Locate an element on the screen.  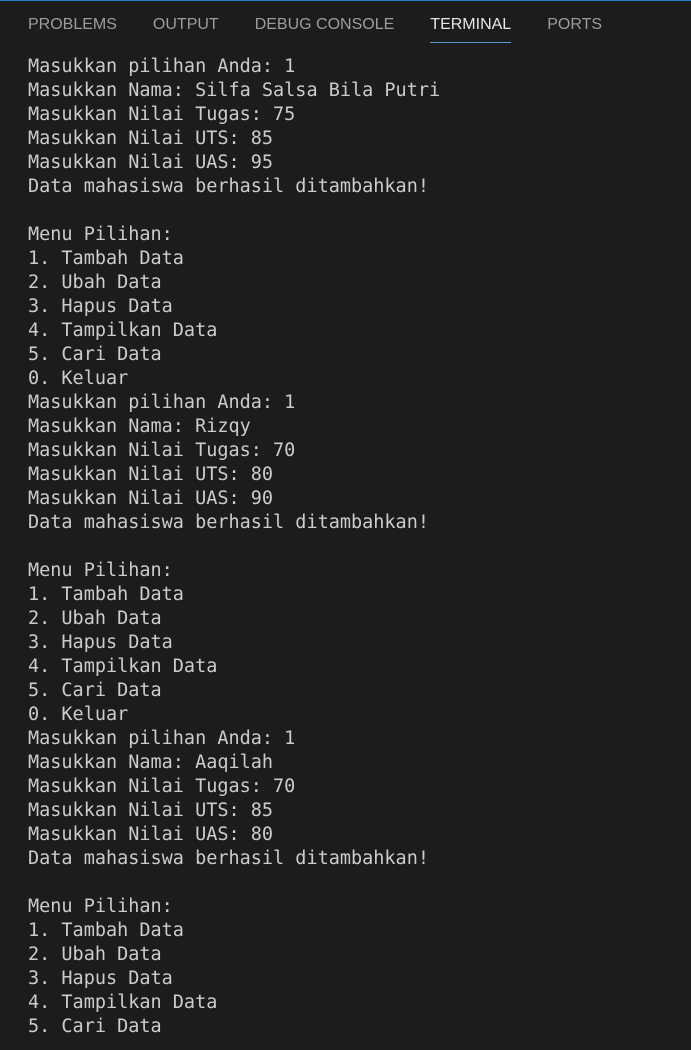
terminal-line: Masukkan Nilai UAS: 95 is located at coordinates (151, 162).